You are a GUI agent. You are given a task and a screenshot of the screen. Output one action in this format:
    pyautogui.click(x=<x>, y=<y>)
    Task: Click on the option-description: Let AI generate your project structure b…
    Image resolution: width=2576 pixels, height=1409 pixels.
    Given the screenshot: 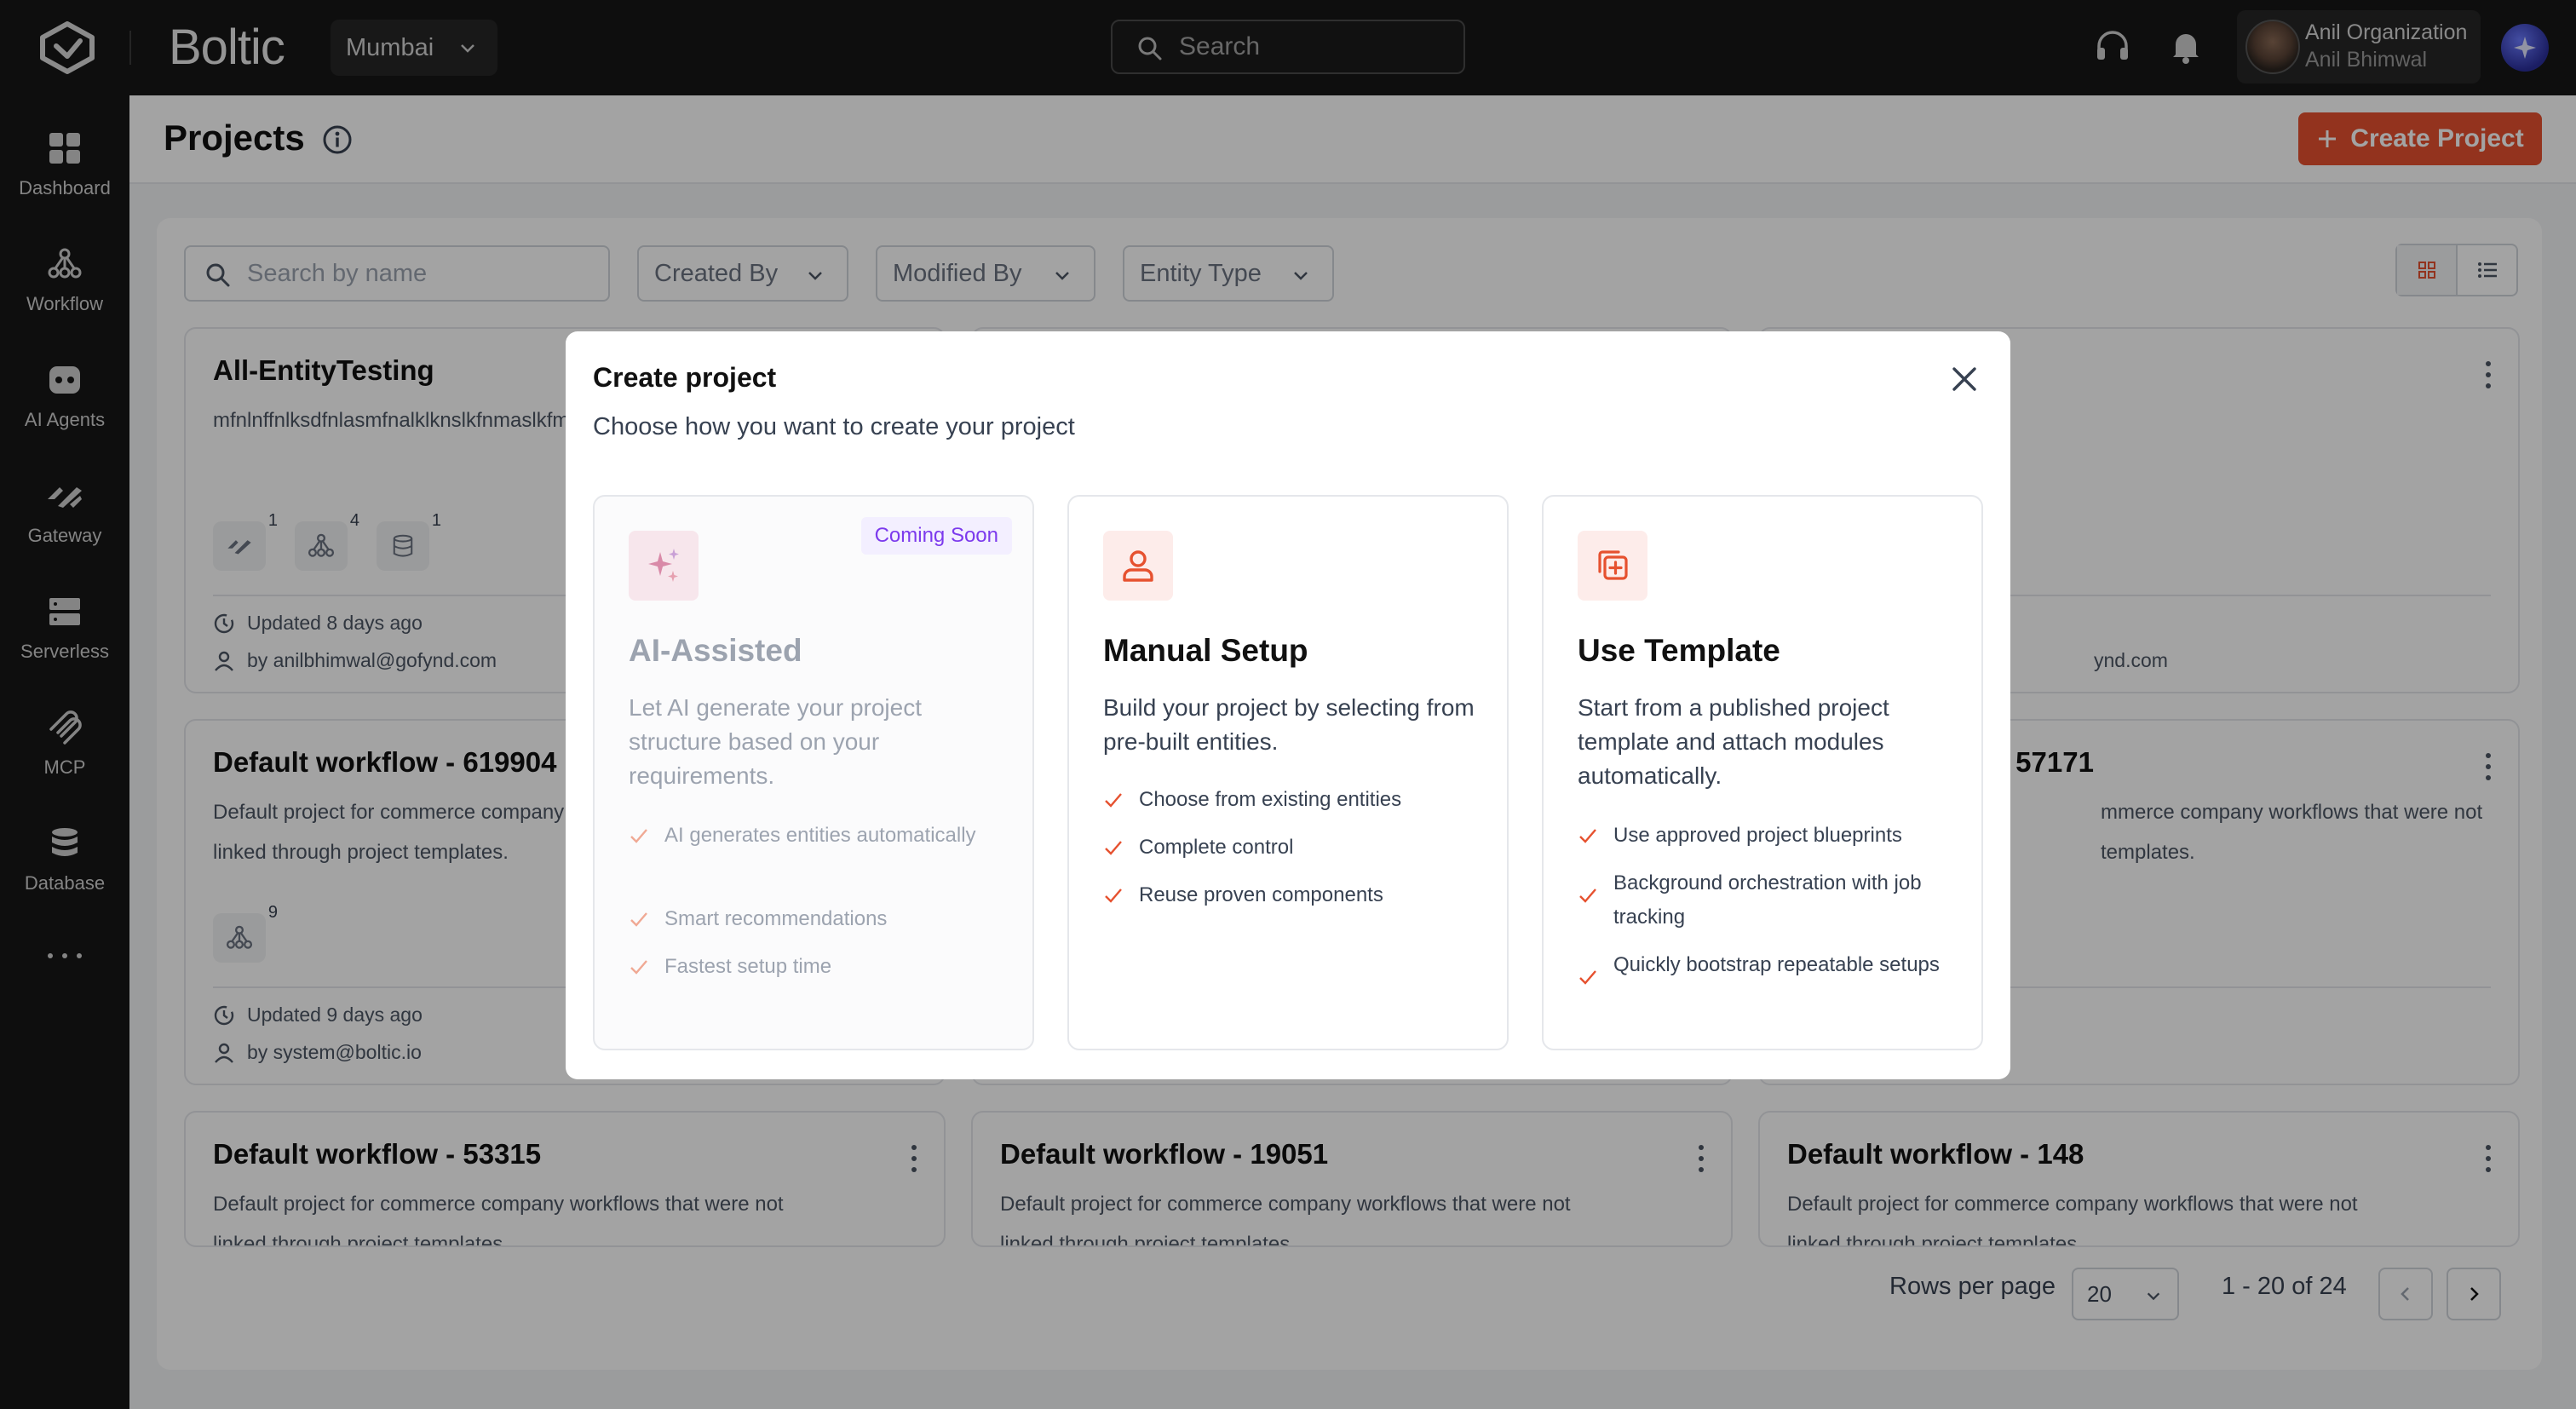 What is the action you would take?
    pyautogui.click(x=776, y=741)
    